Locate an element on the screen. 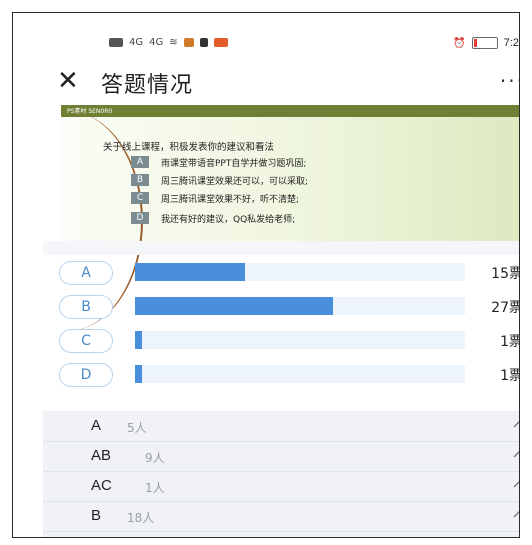  combo-row: AB 9人 is located at coordinates (281, 456).